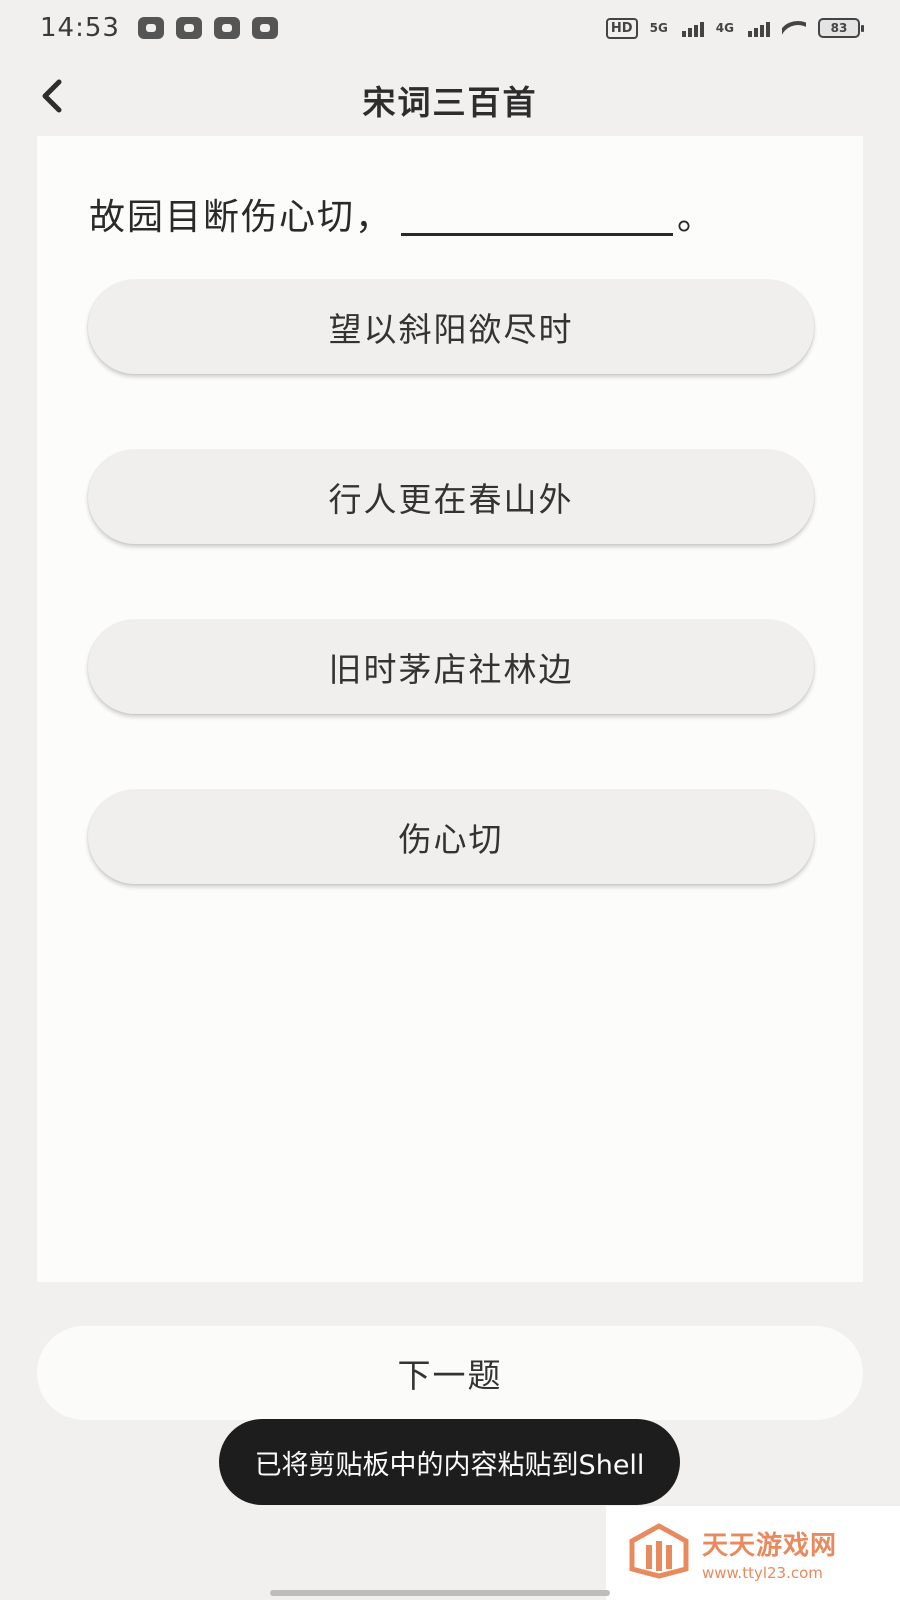  What do you see at coordinates (451, 667) in the screenshot?
I see `answer-option: 旧时茅店社林边` at bounding box center [451, 667].